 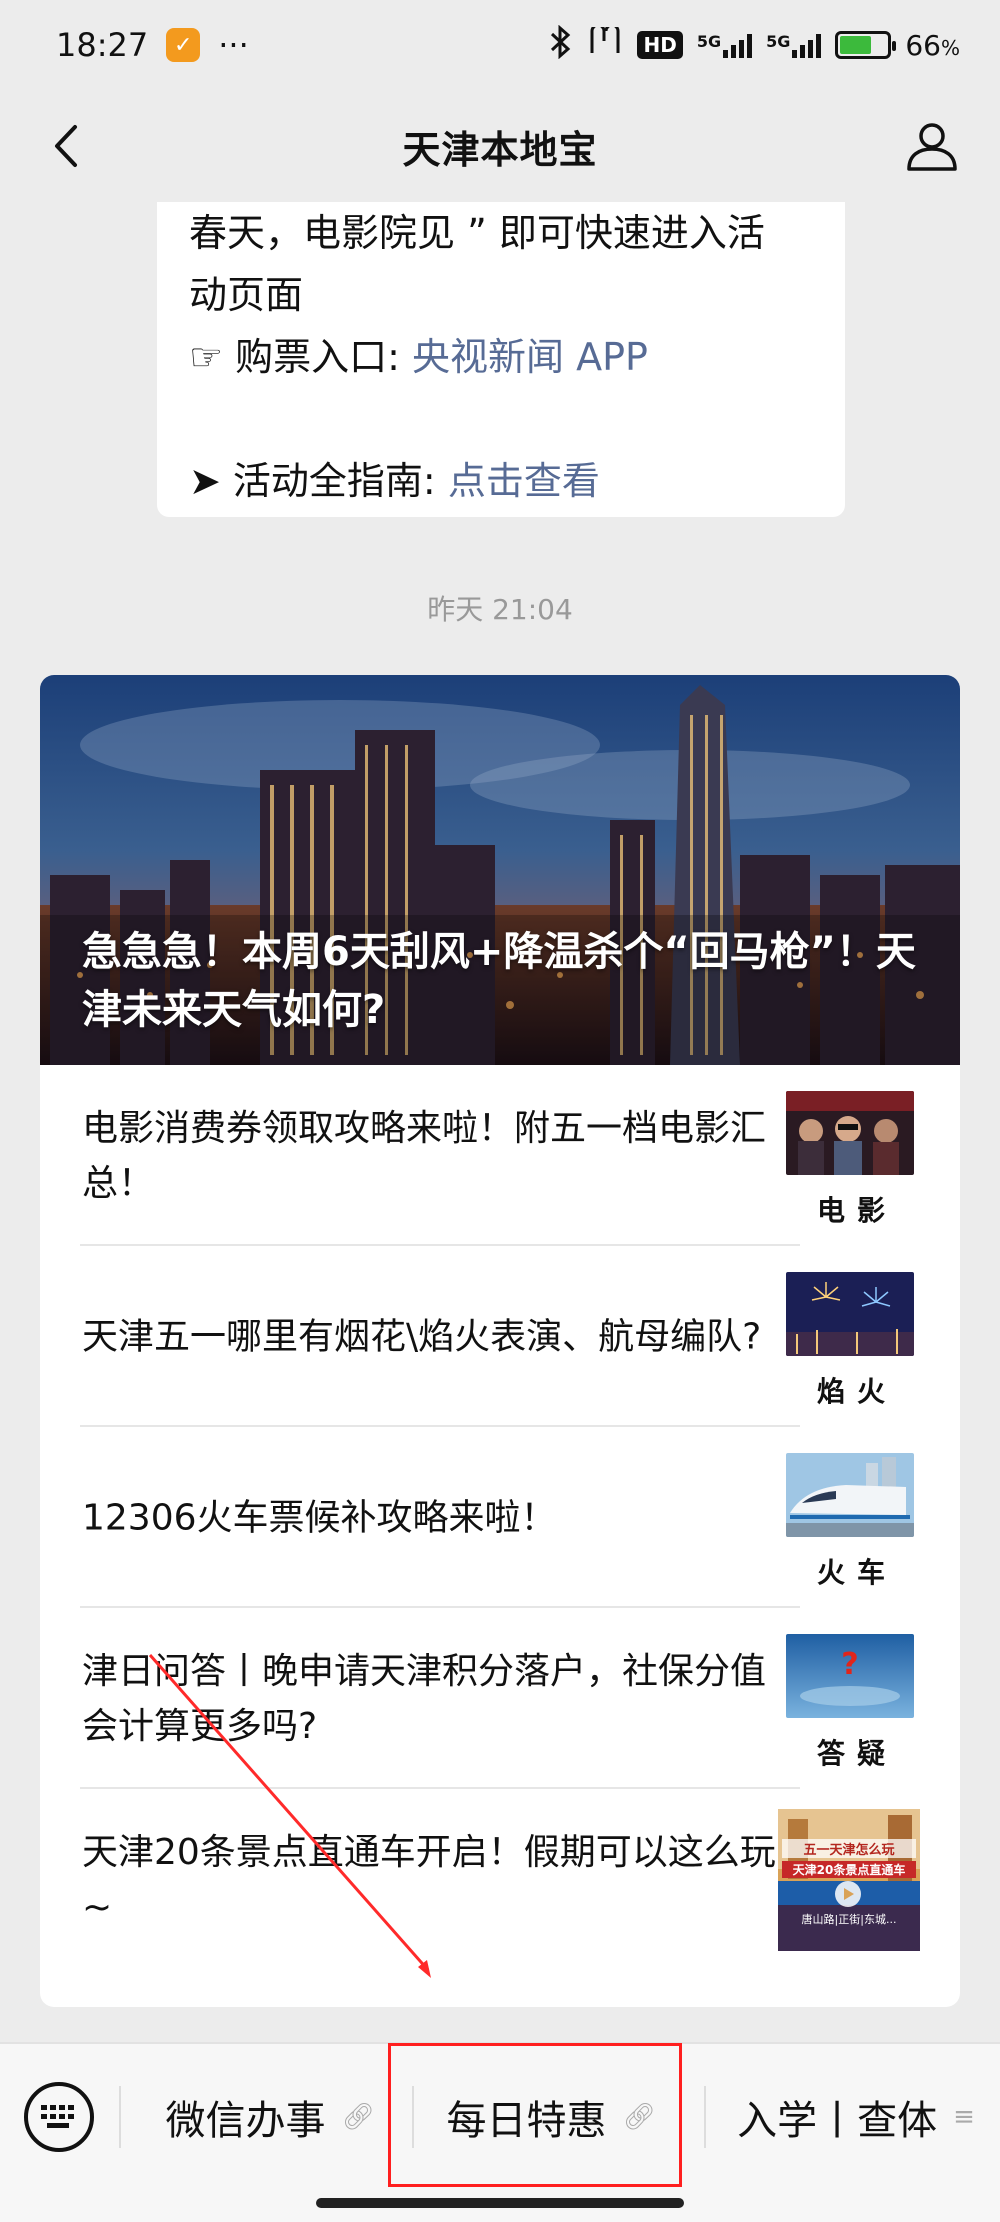 What do you see at coordinates (950, 47) in the screenshot?
I see `battery-percent-unit: %` at bounding box center [950, 47].